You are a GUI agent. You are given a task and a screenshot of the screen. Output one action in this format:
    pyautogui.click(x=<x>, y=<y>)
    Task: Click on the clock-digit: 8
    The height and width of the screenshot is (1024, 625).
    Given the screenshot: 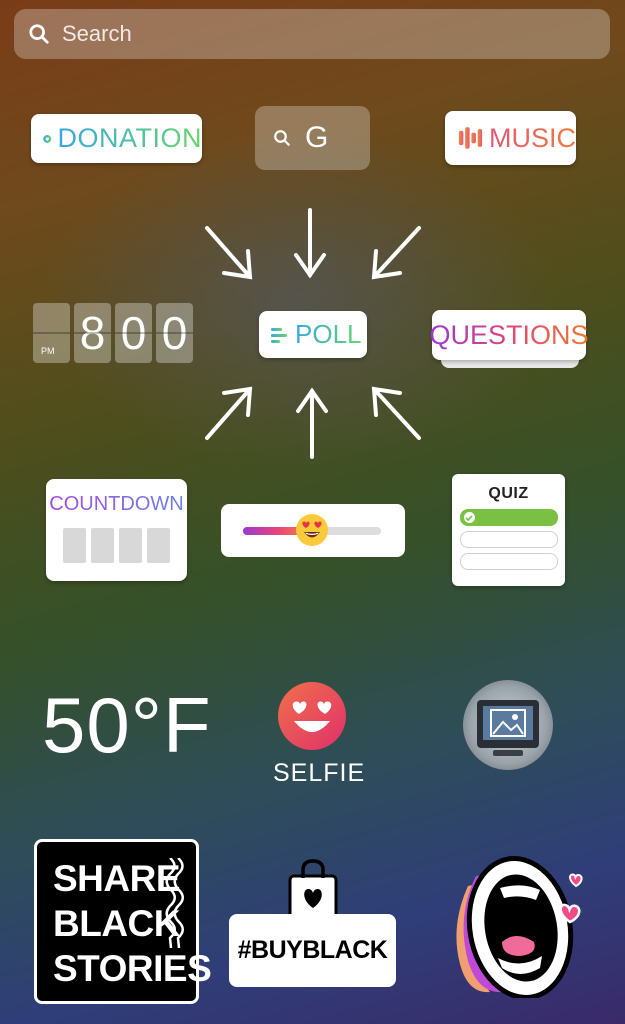 What is the action you would take?
    pyautogui.click(x=92, y=333)
    